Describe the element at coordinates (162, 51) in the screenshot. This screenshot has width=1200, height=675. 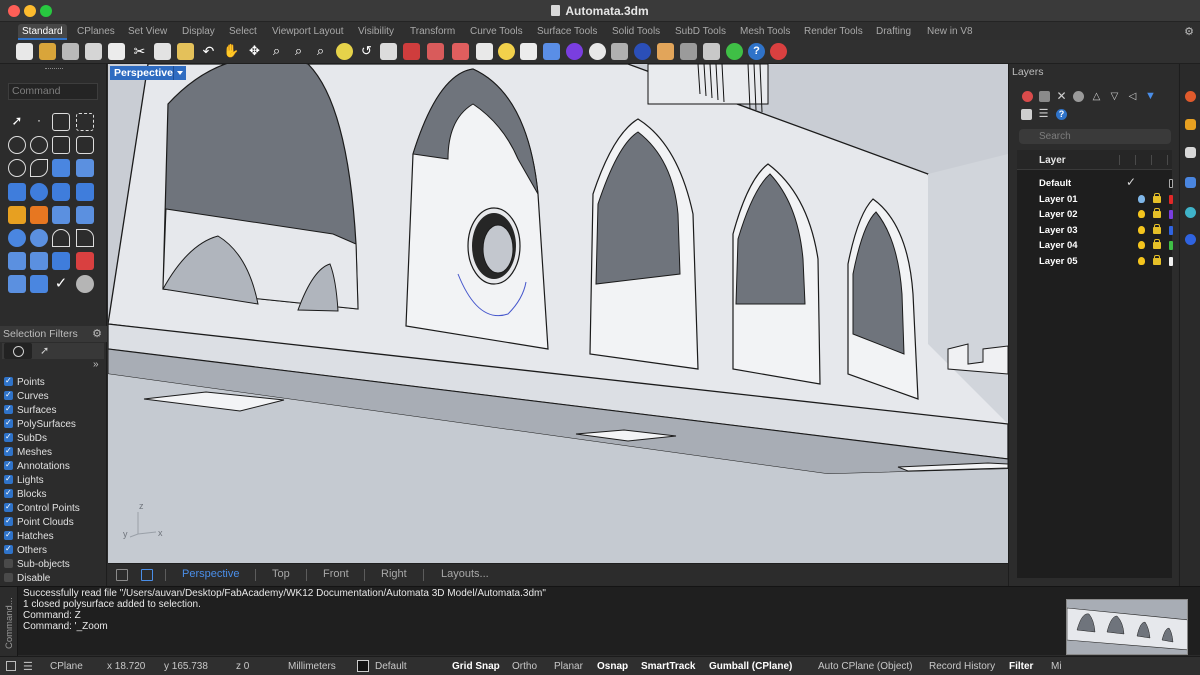
I see `copy-icon` at that location.